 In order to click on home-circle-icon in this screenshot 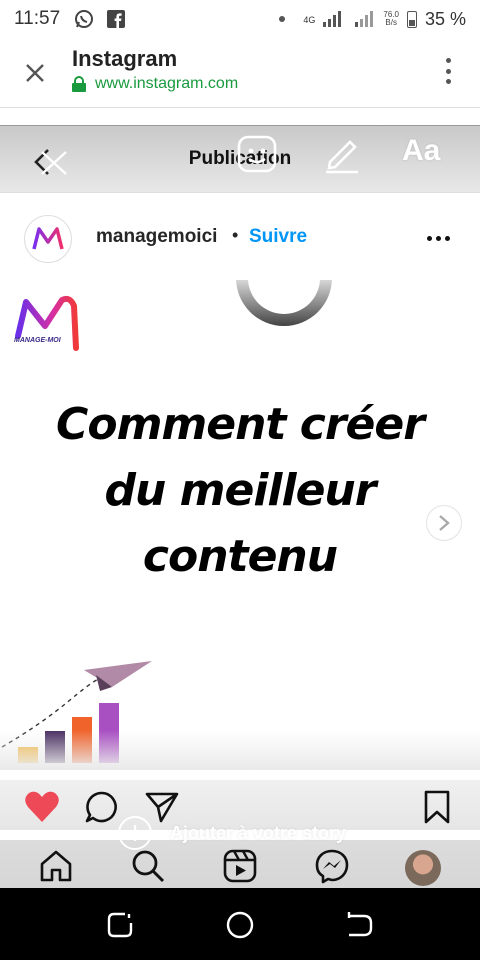, I will do `click(240, 925)`.